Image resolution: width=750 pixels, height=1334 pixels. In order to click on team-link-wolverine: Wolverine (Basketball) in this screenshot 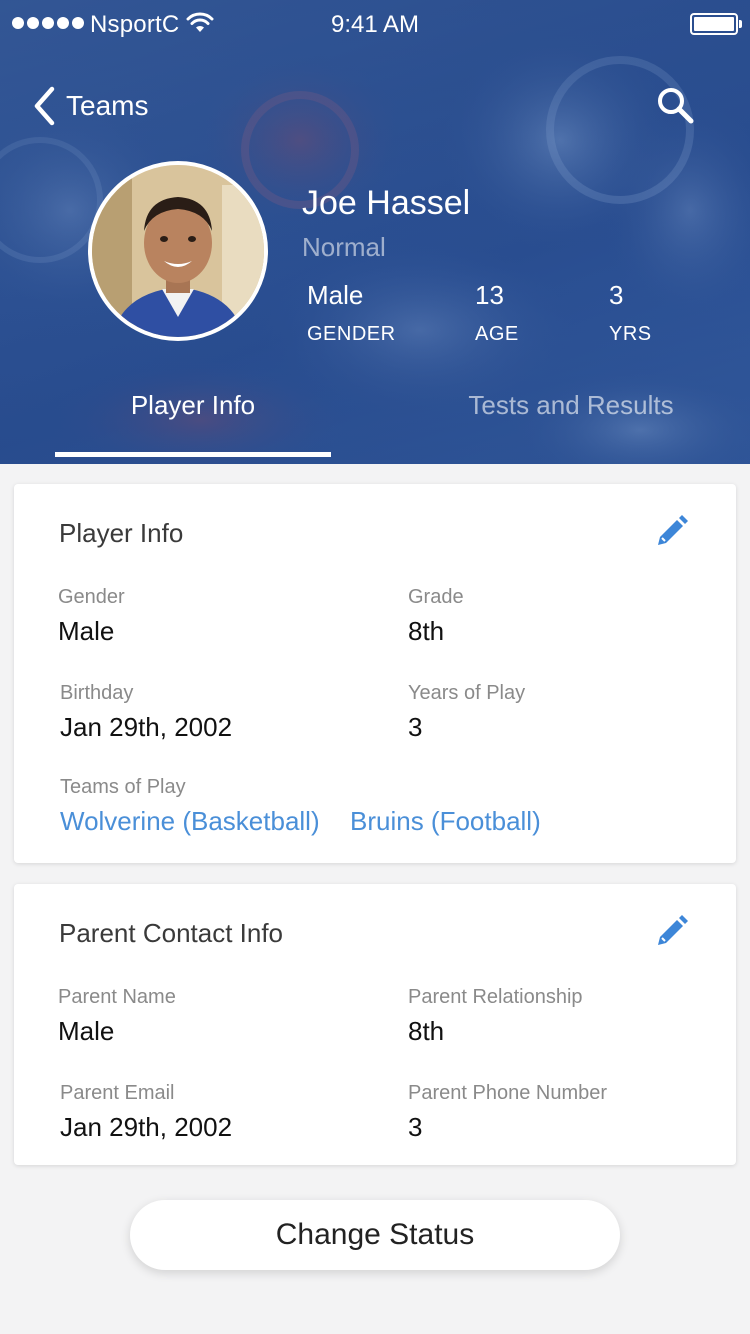, I will do `click(190, 821)`.